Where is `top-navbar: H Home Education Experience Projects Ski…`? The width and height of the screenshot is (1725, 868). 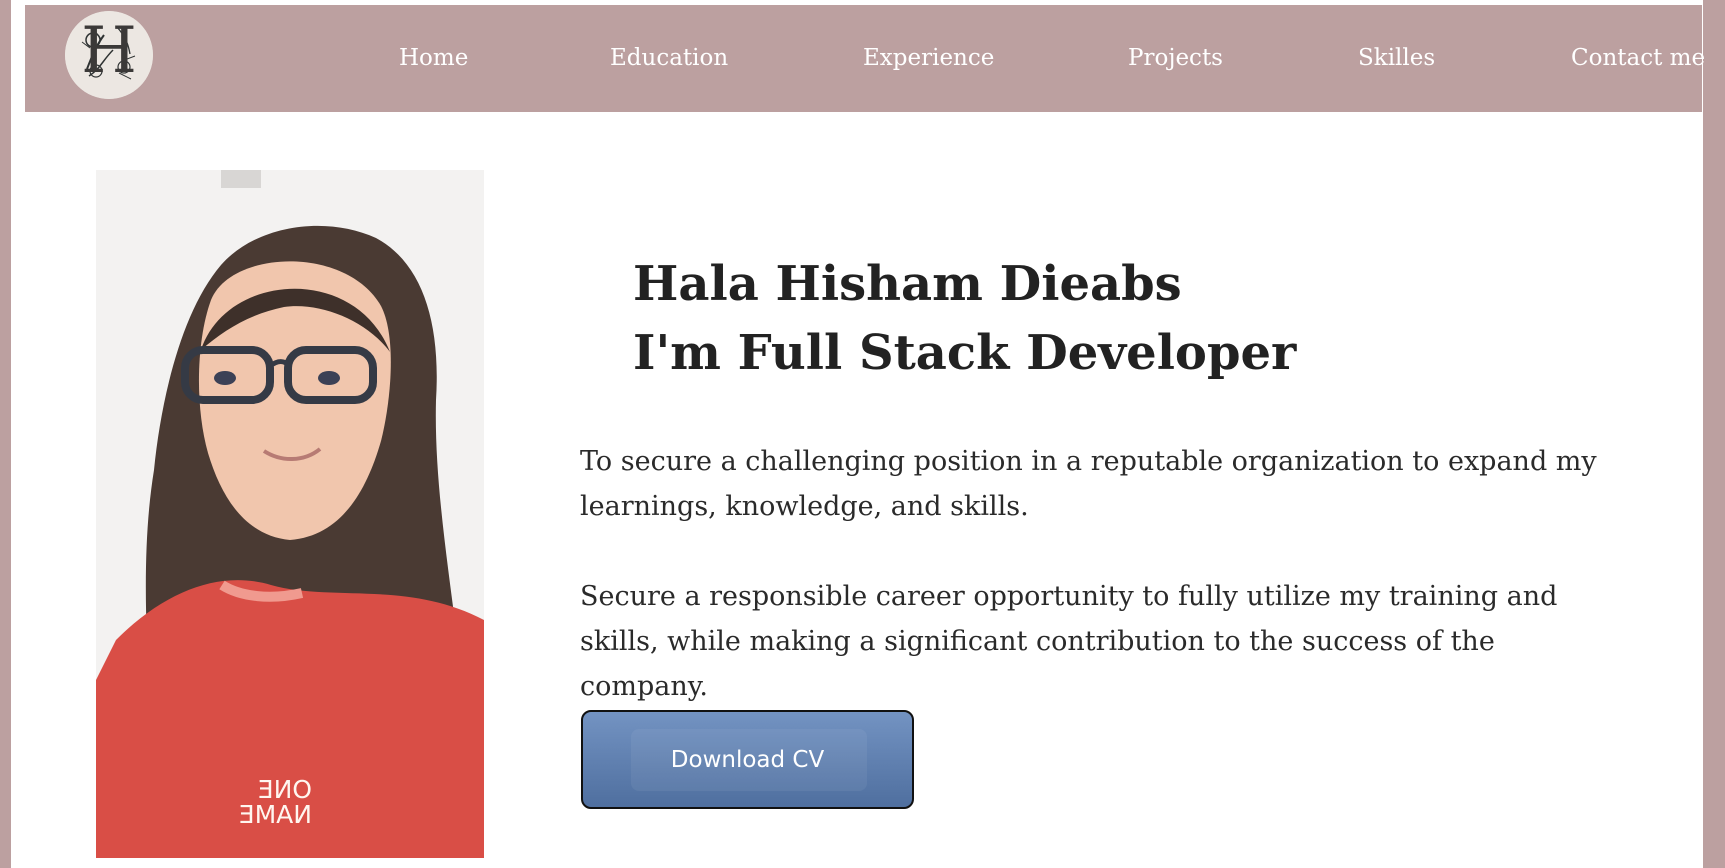
top-navbar: H Home Education Experience Projects Ski… is located at coordinates (865, 58).